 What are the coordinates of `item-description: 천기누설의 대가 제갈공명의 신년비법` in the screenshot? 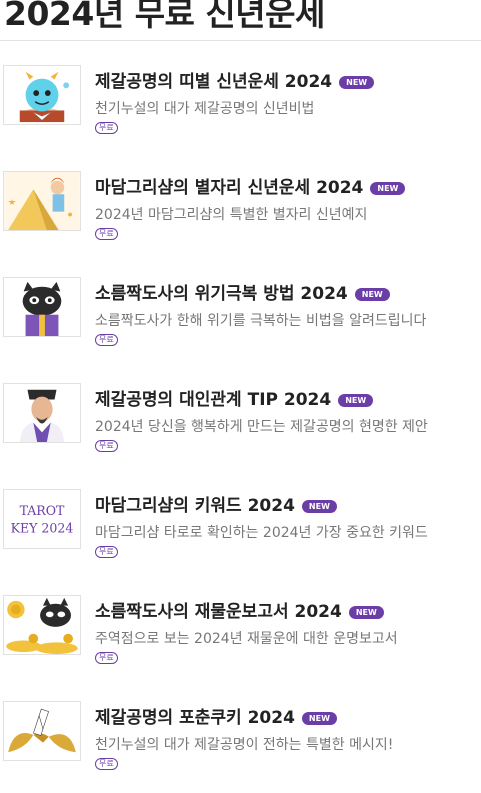 It's located at (205, 109).